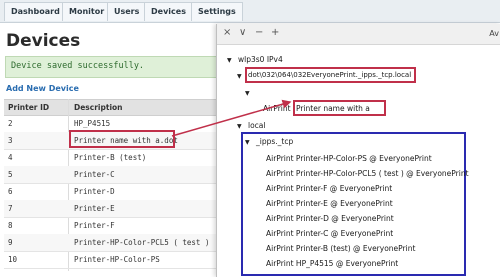 This screenshot has height=277, width=500. What do you see at coordinates (13, 259) in the screenshot?
I see `cell-printer-id: 10` at bounding box center [13, 259].